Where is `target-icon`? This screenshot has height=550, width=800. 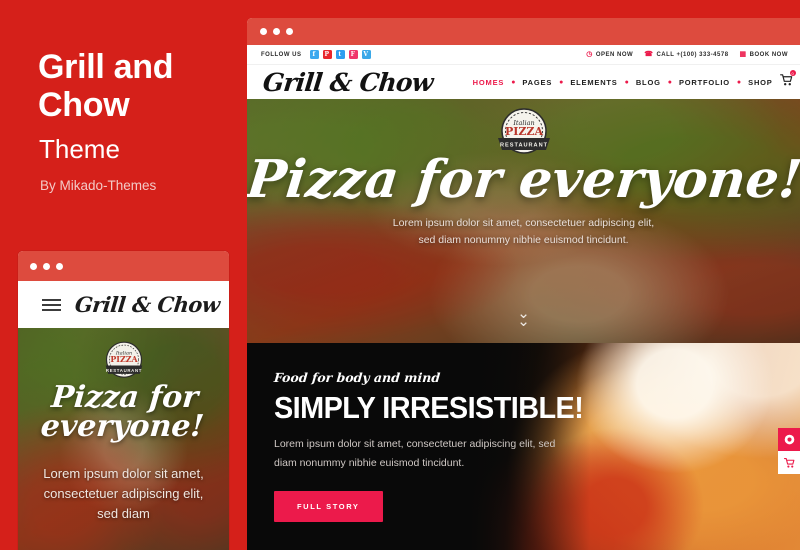
target-icon is located at coordinates (789, 439).